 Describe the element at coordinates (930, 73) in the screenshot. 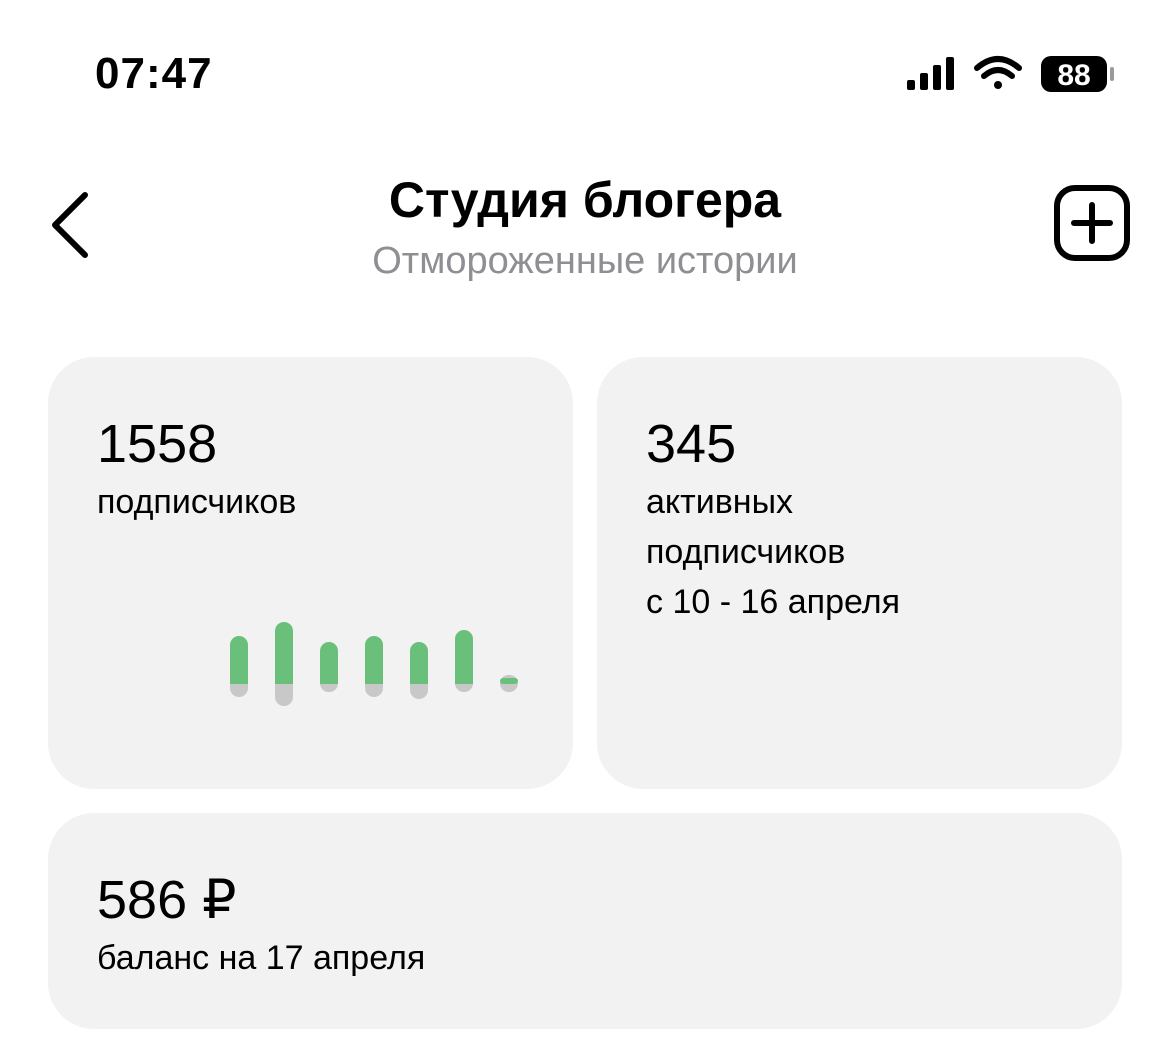

I see `signal-icon` at that location.